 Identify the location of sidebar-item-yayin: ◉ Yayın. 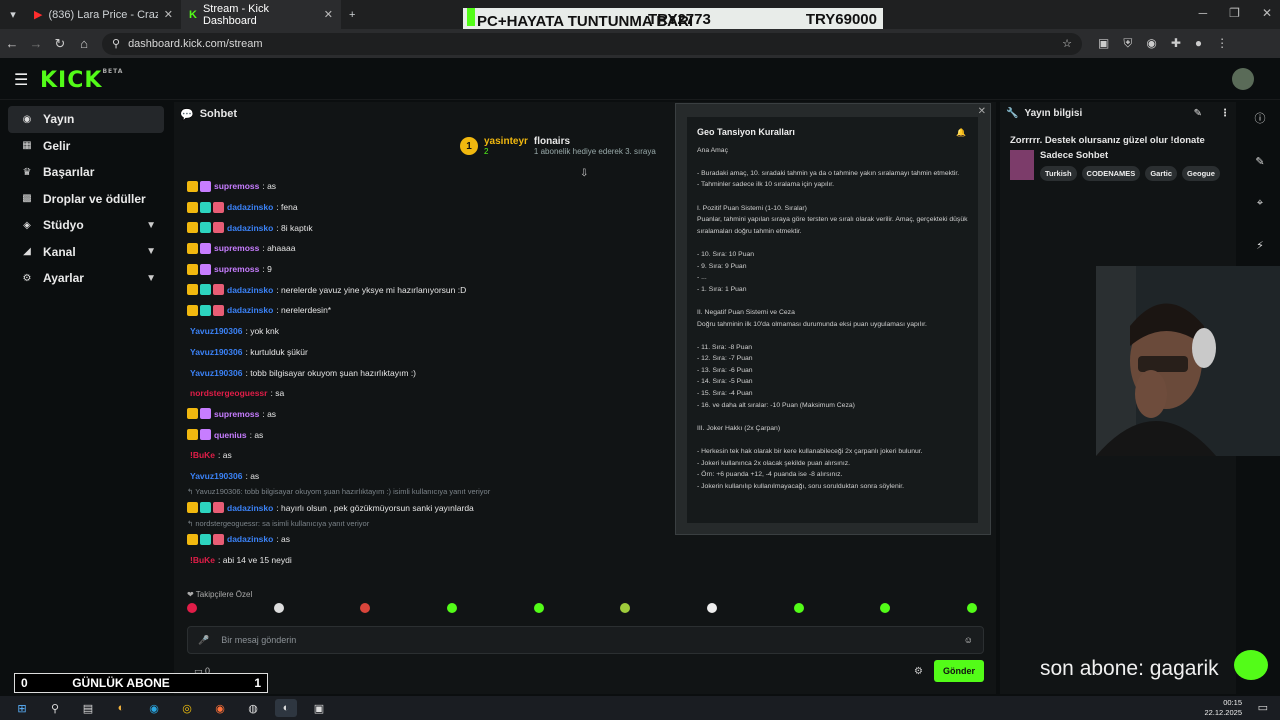
(86, 119).